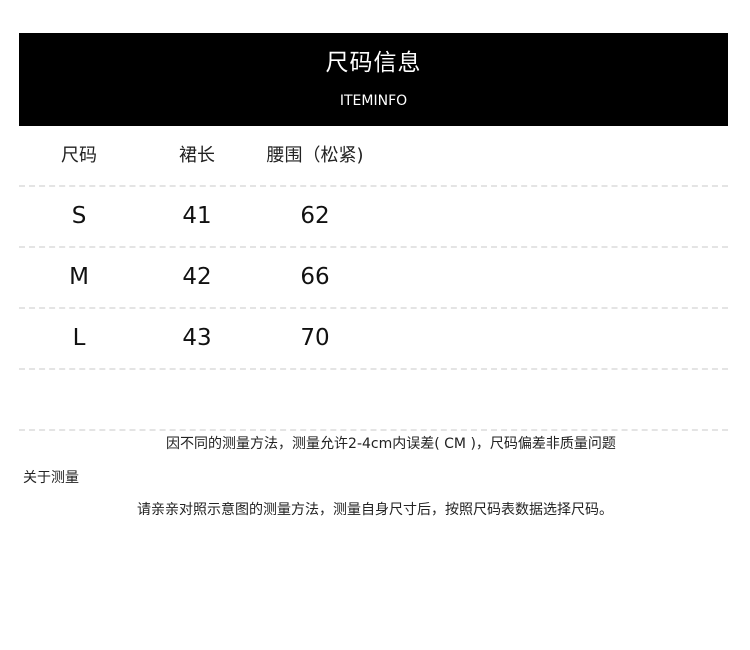 The image size is (750, 650). Describe the element at coordinates (79, 338) in the screenshot. I see `size-cell: L` at that location.